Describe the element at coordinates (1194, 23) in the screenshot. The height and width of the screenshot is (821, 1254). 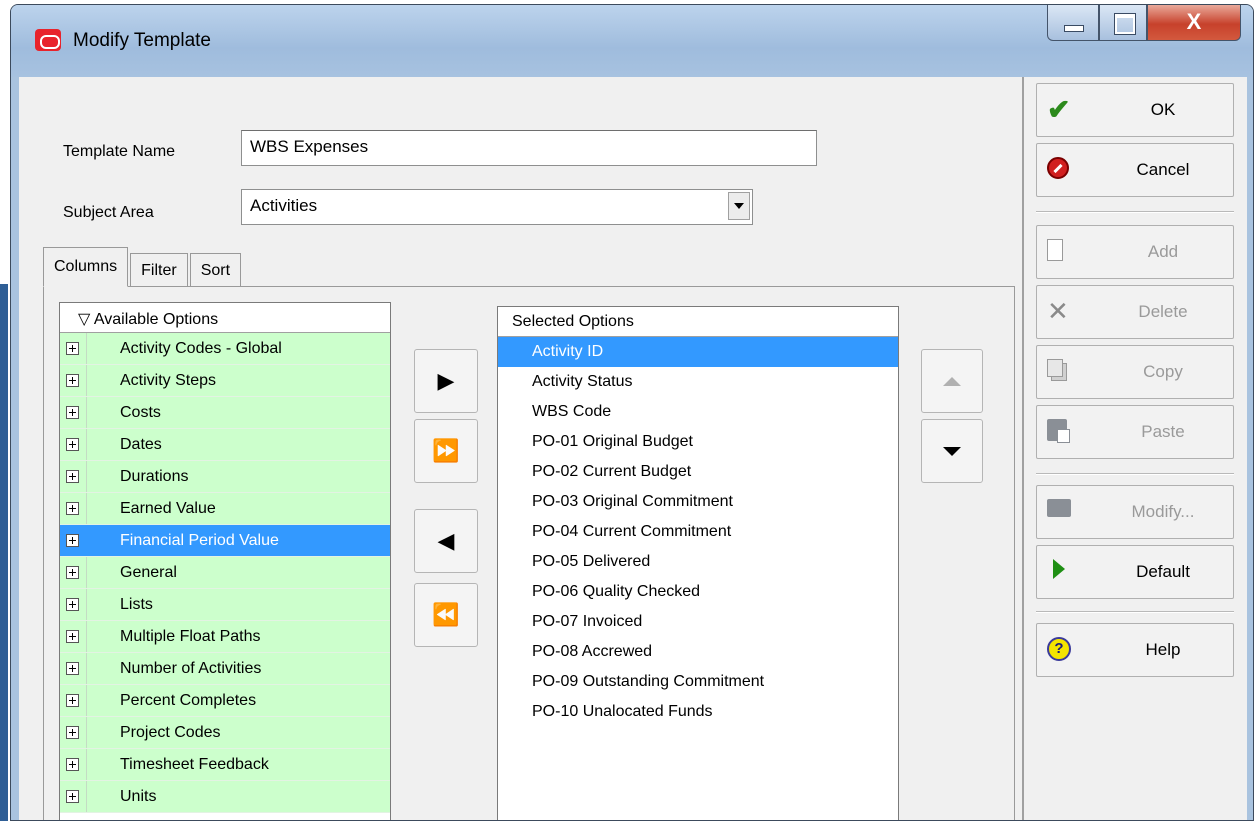
I see `close-button: X` at that location.